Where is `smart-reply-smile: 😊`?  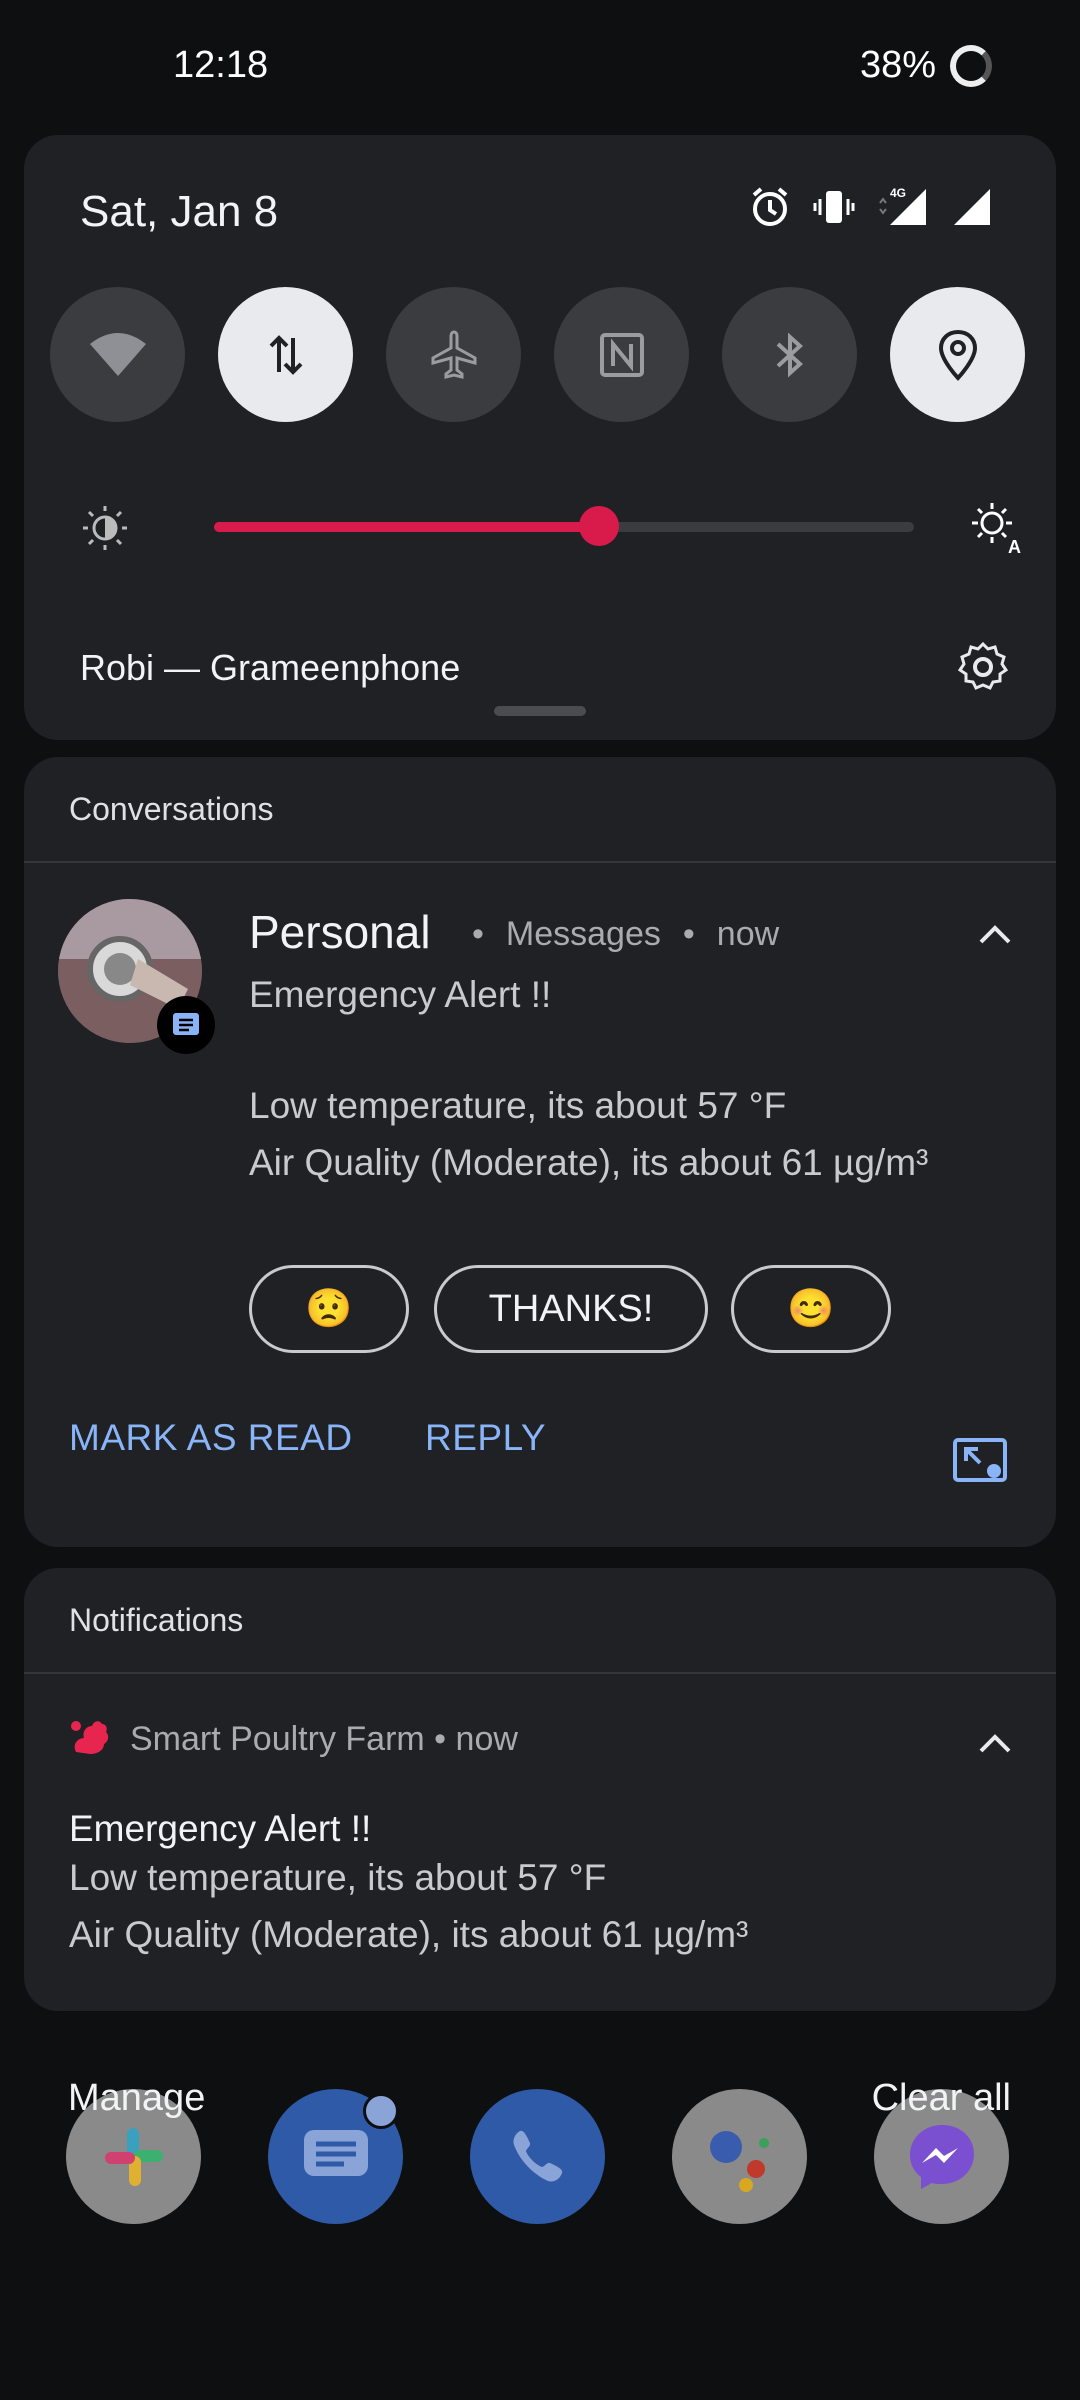 smart-reply-smile: 😊 is located at coordinates (811, 1309).